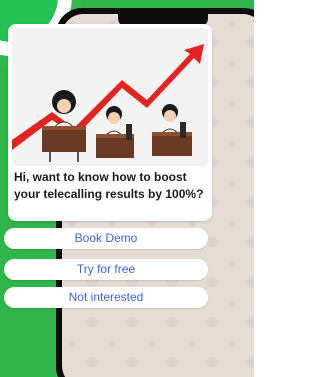 This screenshot has width=320, height=377. What do you see at coordinates (106, 238) in the screenshot?
I see `book-demo-button: Book Demo` at bounding box center [106, 238].